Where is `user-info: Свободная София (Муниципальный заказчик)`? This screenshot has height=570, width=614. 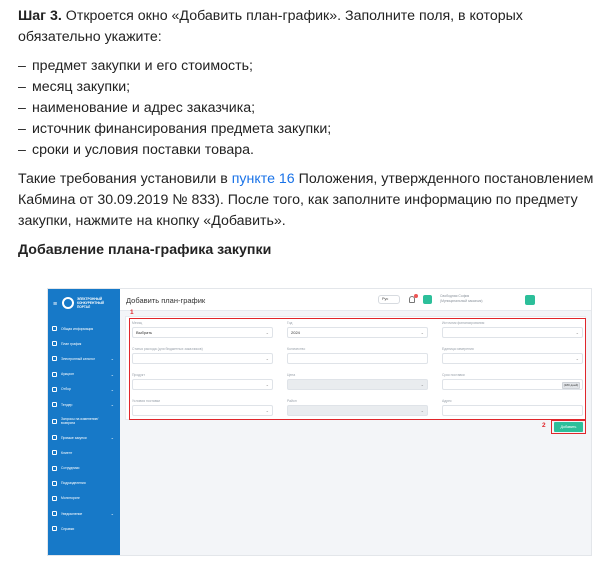 user-info: Свободная София (Муниципальный заказчик) is located at coordinates (480, 299).